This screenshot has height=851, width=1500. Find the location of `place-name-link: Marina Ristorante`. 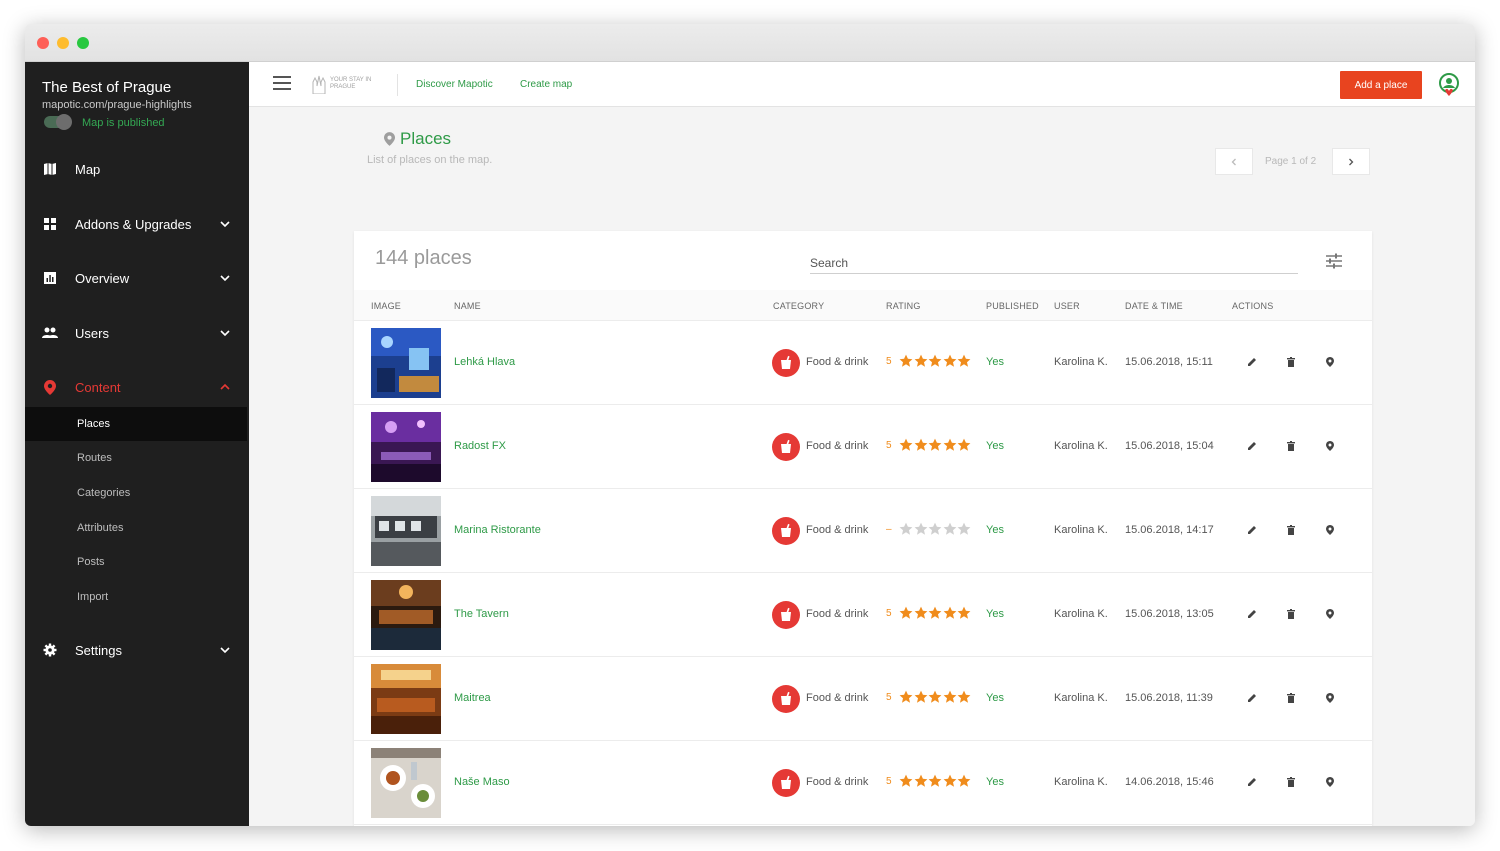

place-name-link: Marina Ristorante is located at coordinates (497, 530).